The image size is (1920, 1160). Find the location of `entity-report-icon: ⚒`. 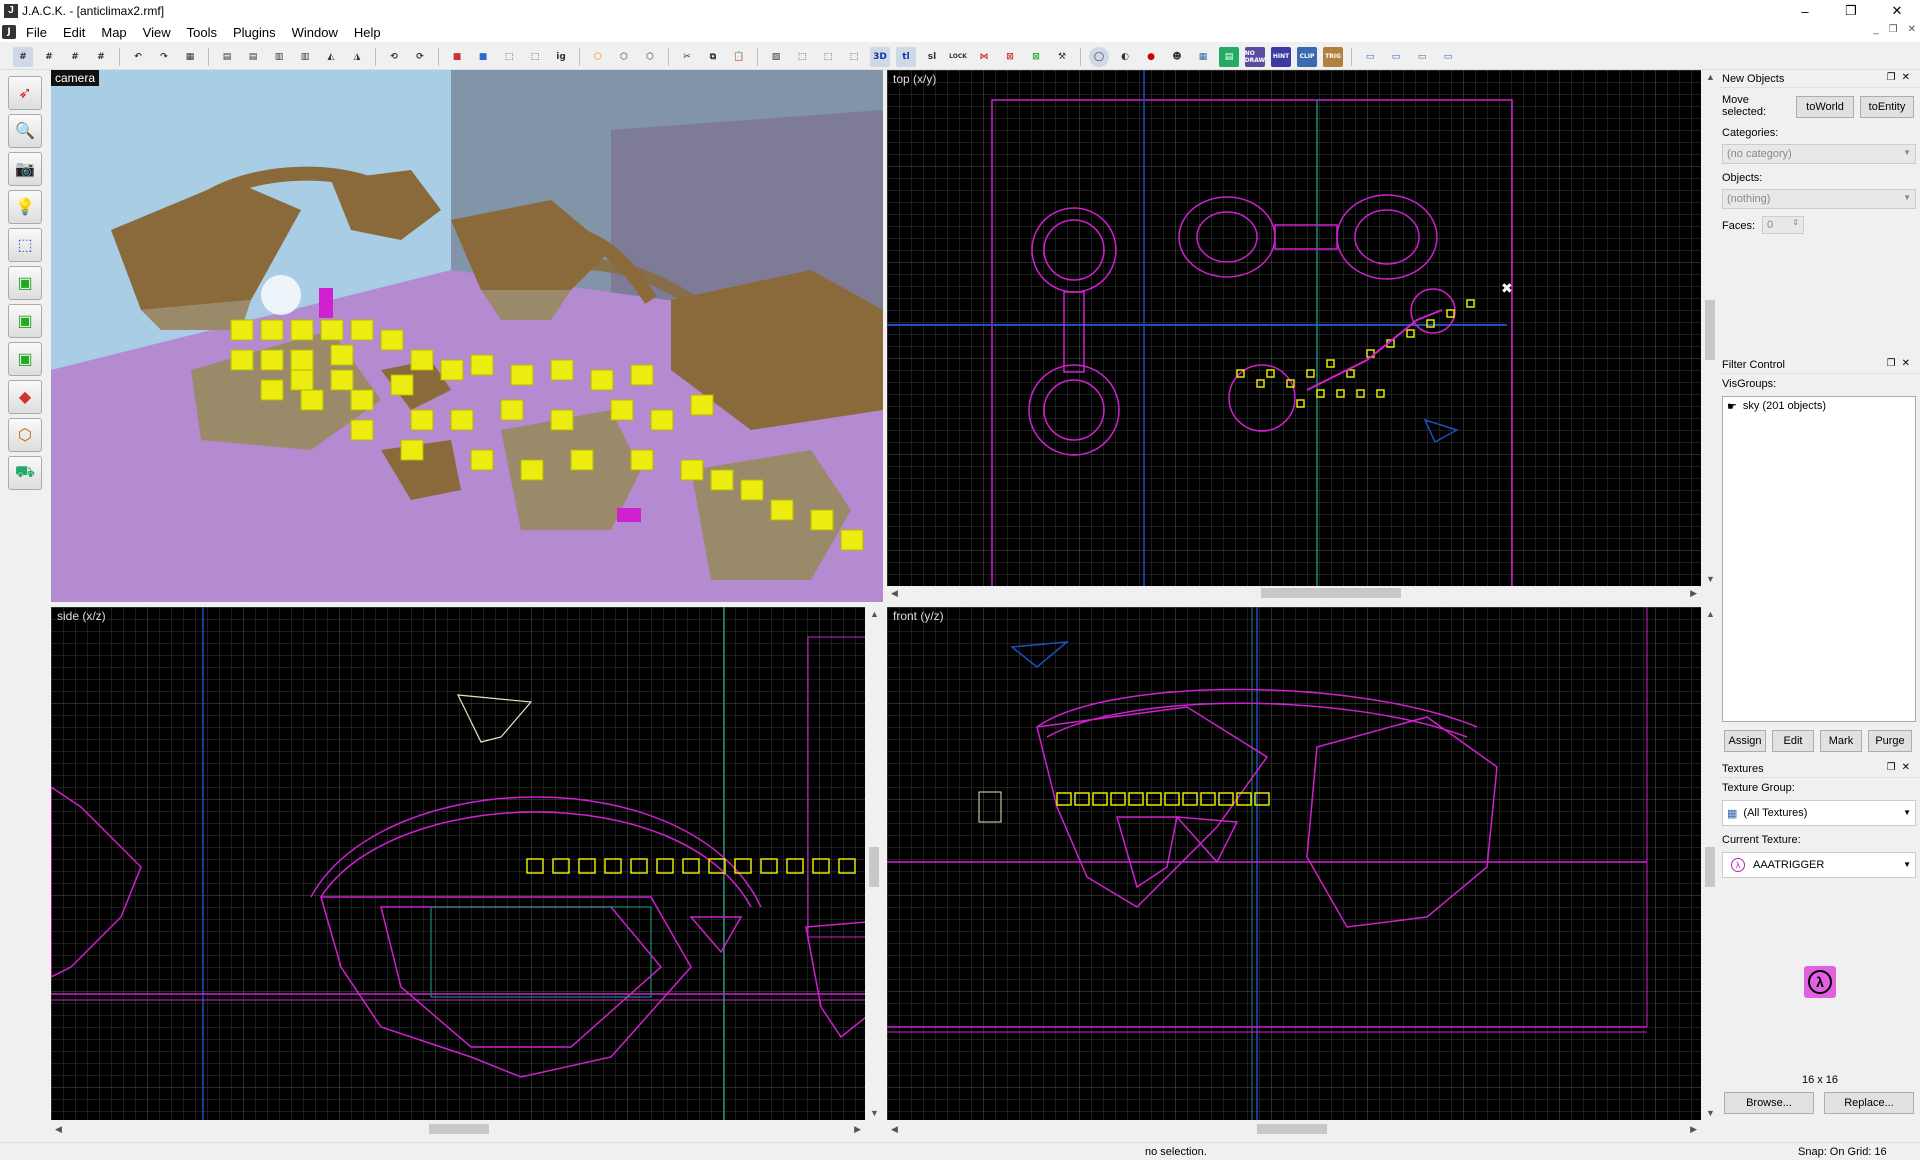

entity-report-icon: ⚒ is located at coordinates (1062, 57).